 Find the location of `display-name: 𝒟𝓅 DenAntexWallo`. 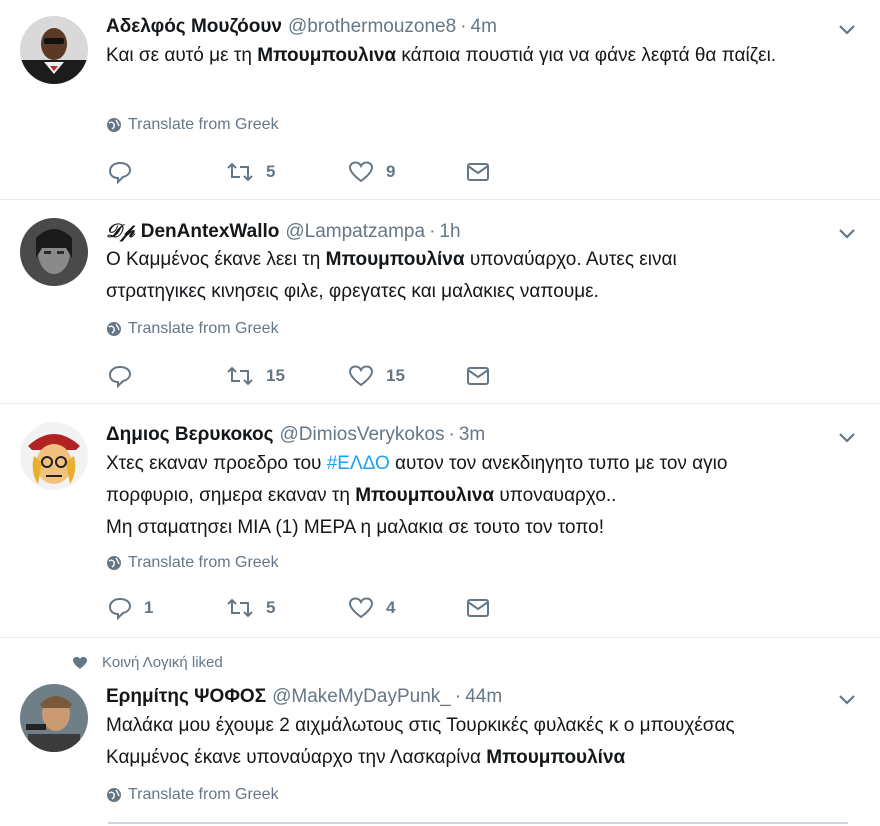

display-name: 𝒟𝓅 DenAntexWallo is located at coordinates (192, 231).